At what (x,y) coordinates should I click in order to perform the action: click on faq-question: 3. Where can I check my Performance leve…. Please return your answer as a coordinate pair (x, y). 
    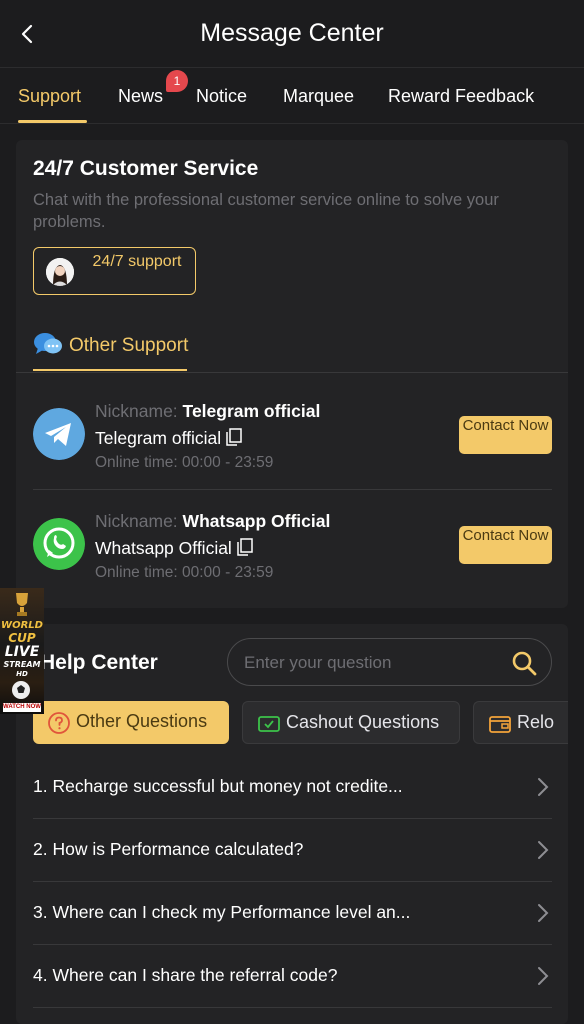
    Looking at the image, I should click on (222, 912).